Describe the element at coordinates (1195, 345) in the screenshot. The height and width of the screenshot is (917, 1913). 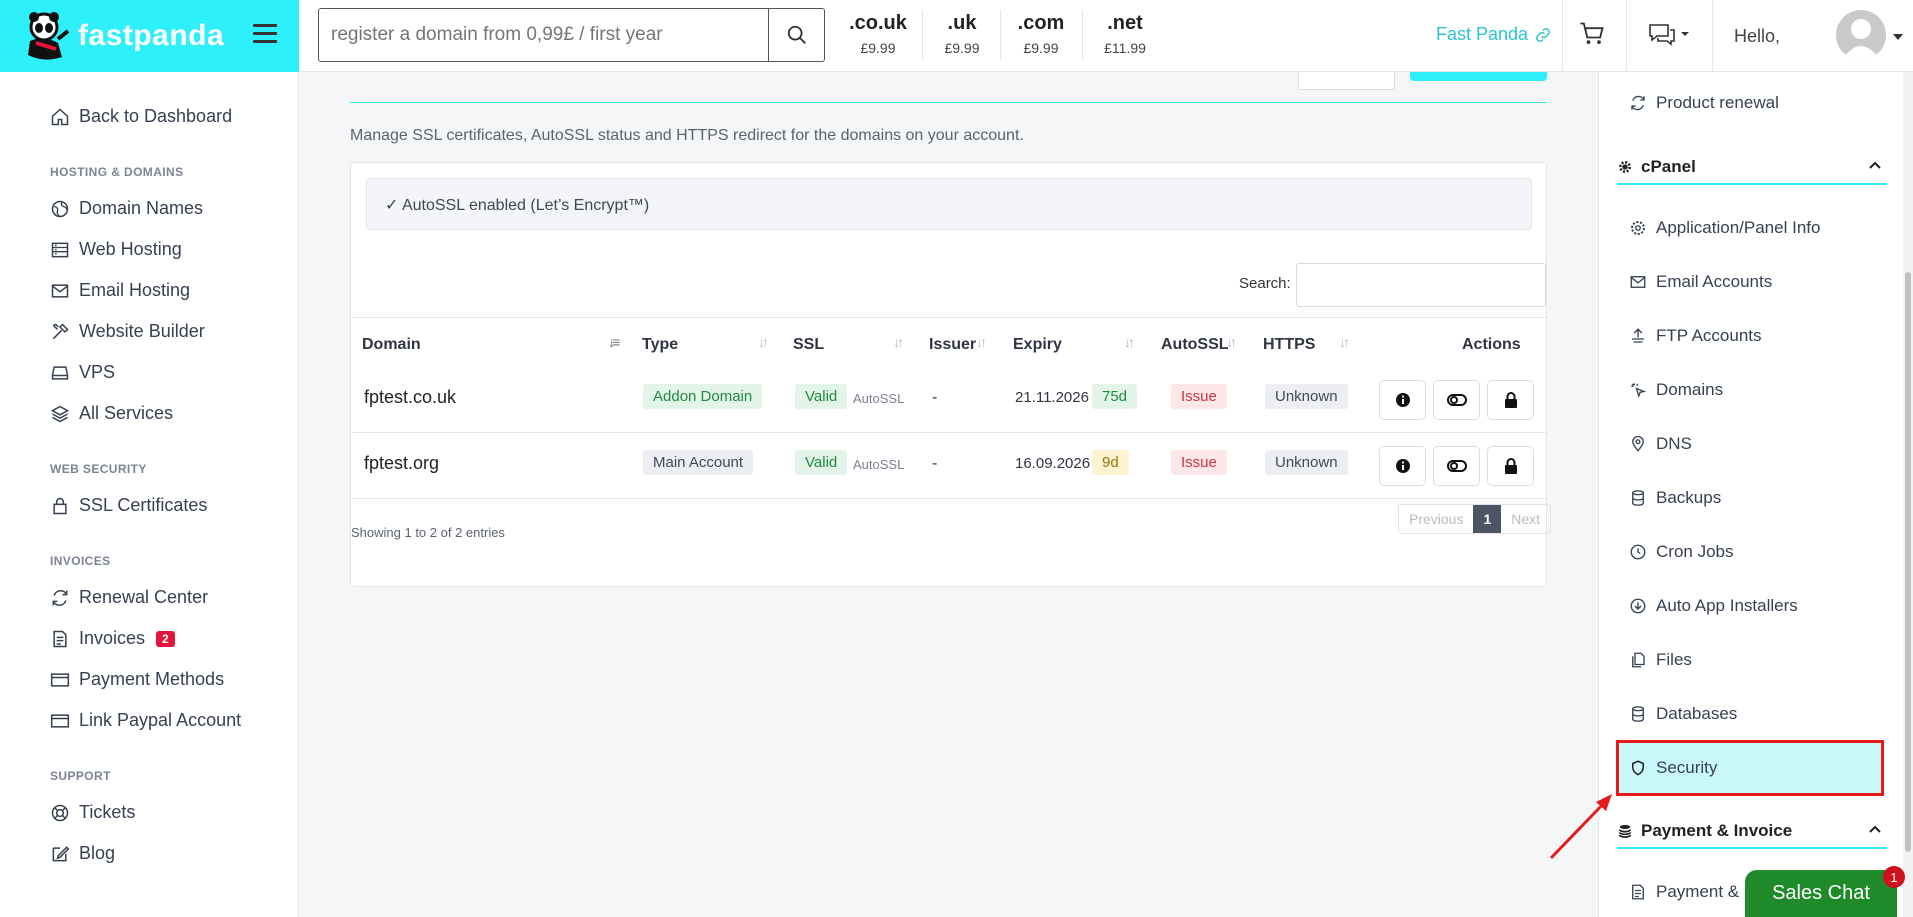
I see `column-header-autossl: AutoSSL` at that location.